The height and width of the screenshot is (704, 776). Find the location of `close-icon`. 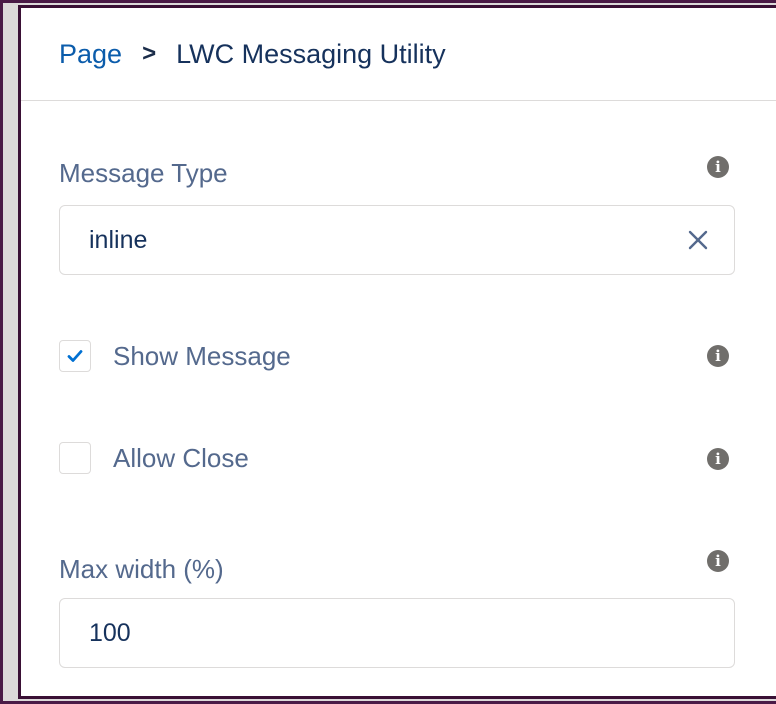

close-icon is located at coordinates (698, 240).